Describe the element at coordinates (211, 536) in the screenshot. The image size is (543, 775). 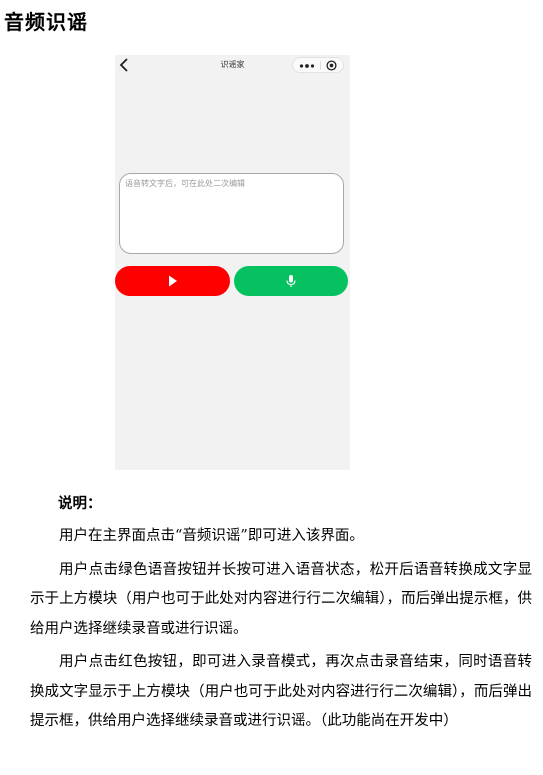
I see `description-paragraph: 用户在主界面点击“音频识谣”即可进入该界面。` at that location.